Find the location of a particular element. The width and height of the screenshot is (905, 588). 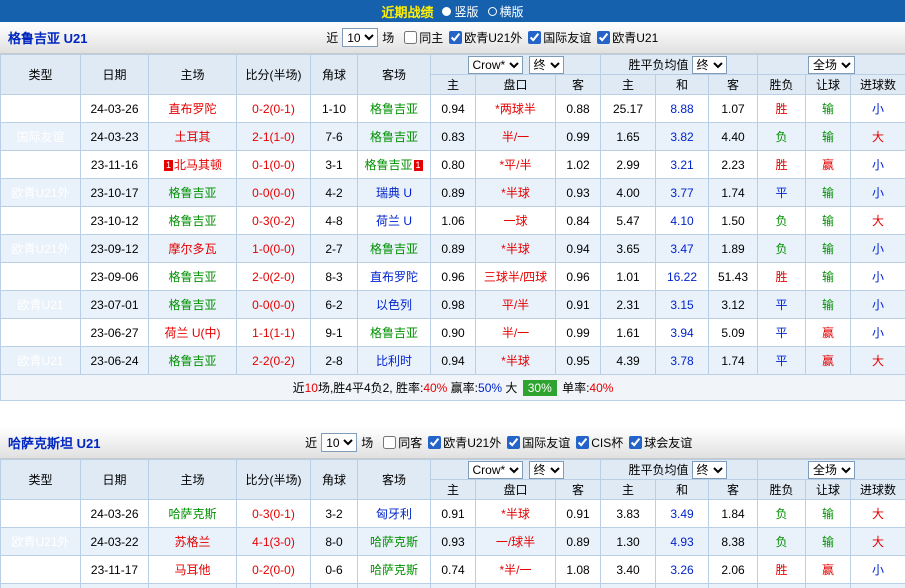

handicap-line: 一球 is located at coordinates (515, 220).